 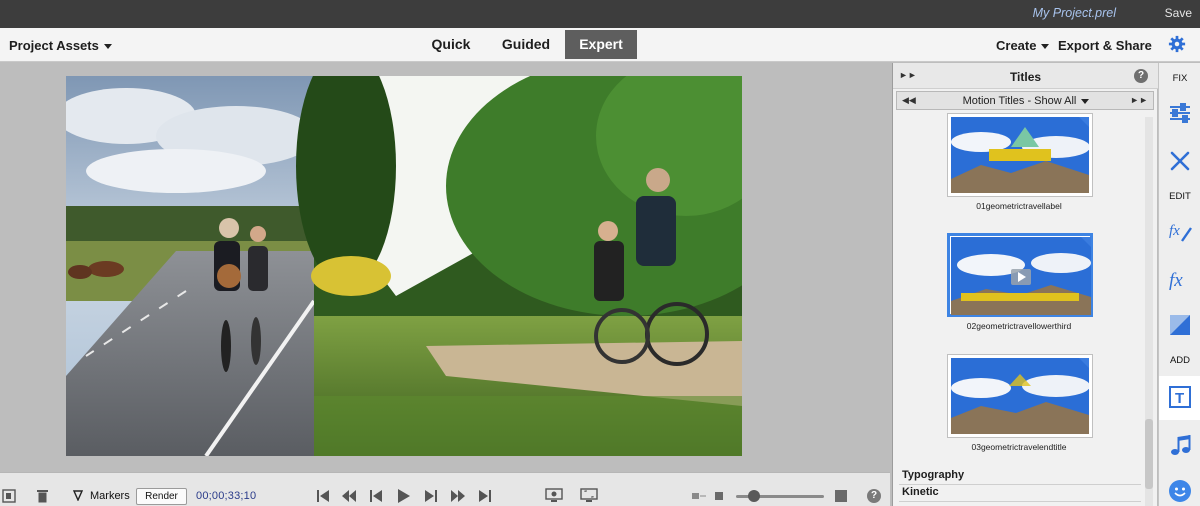 What do you see at coordinates (719, 496) in the screenshot?
I see `zoom-out-small-icon` at bounding box center [719, 496].